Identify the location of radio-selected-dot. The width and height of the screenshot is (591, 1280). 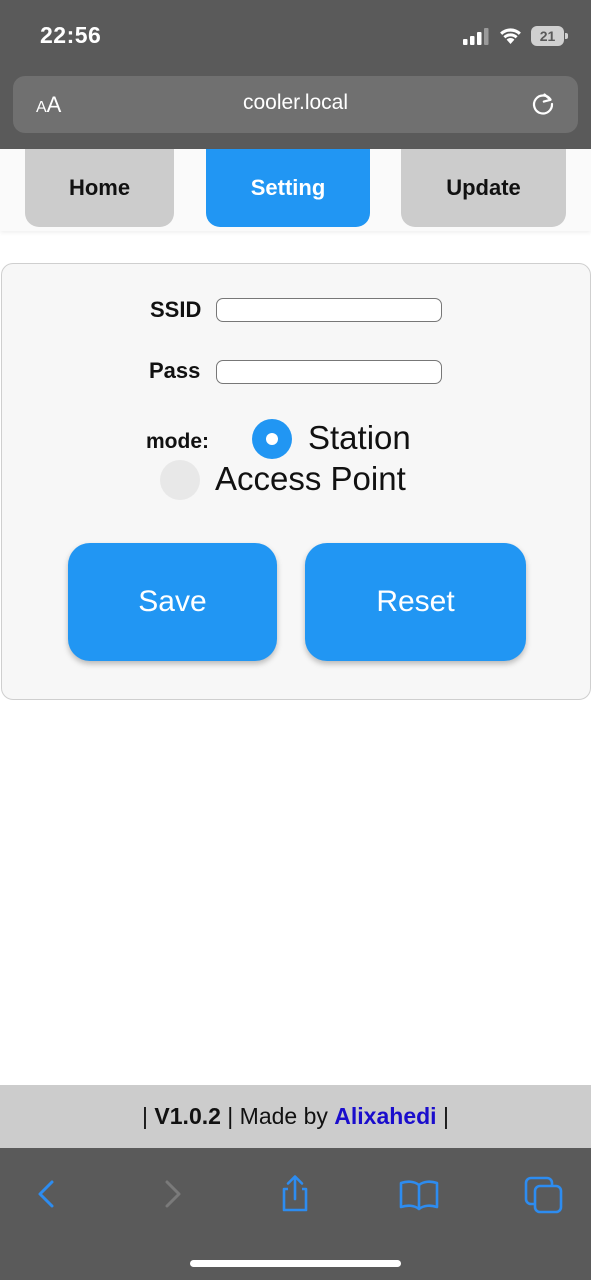
(272, 439).